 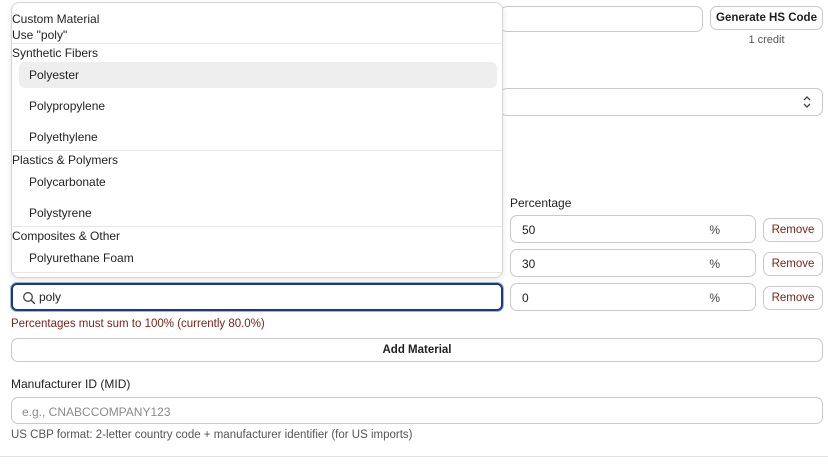 I want to click on group-heading-composites-other: Composites & Other, so click(x=66, y=236).